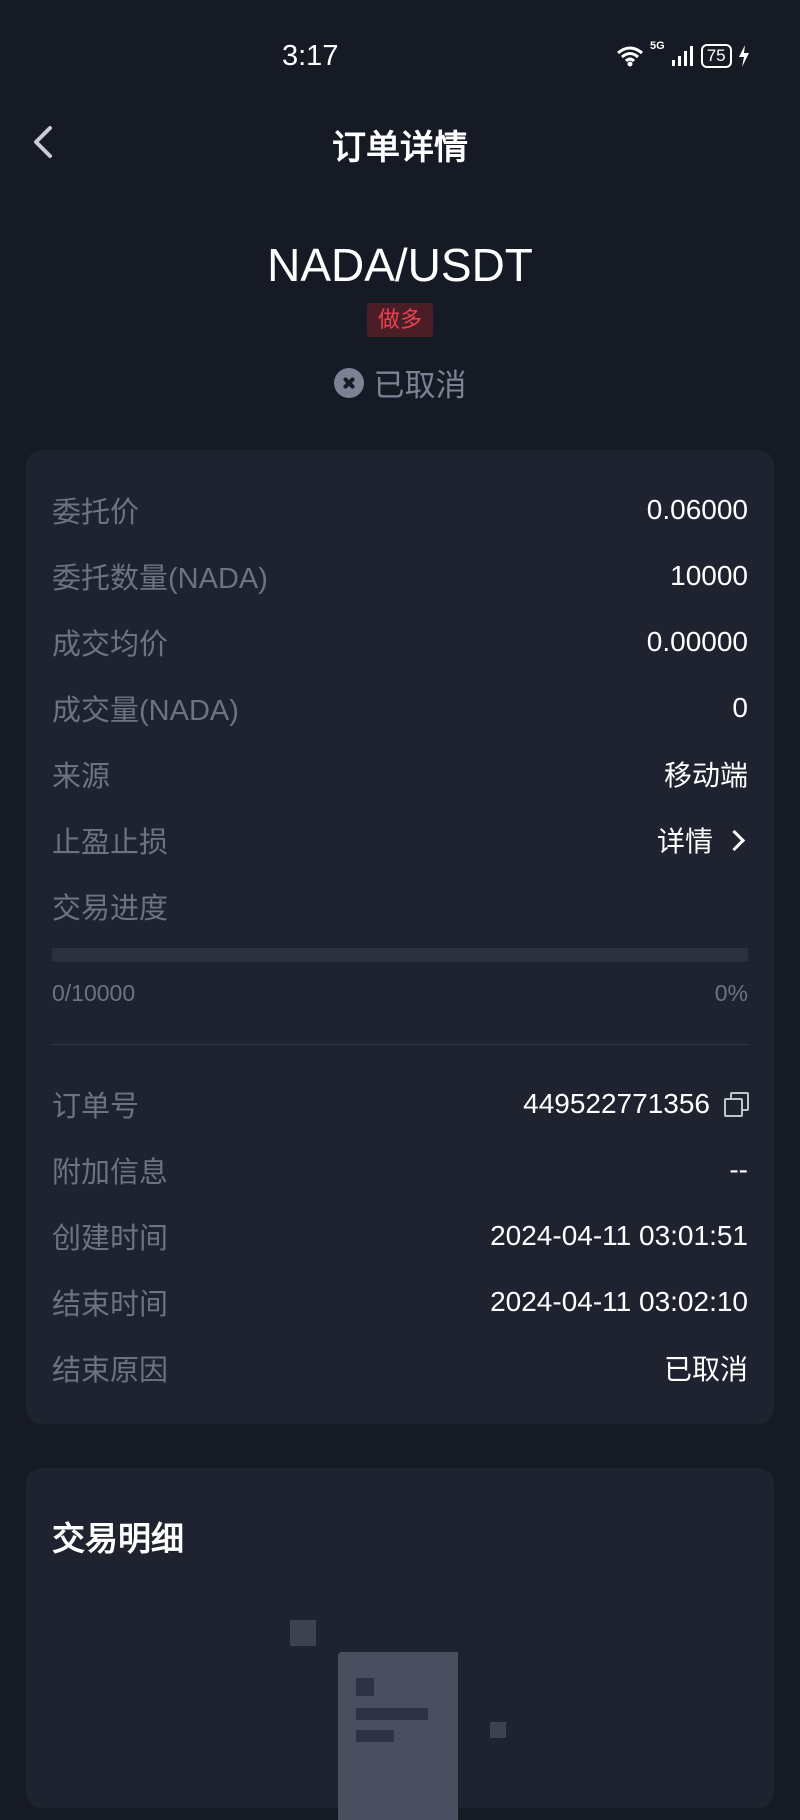 This screenshot has width=800, height=1820. Describe the element at coordinates (705, 775) in the screenshot. I see `detail-value: 移动端` at that location.